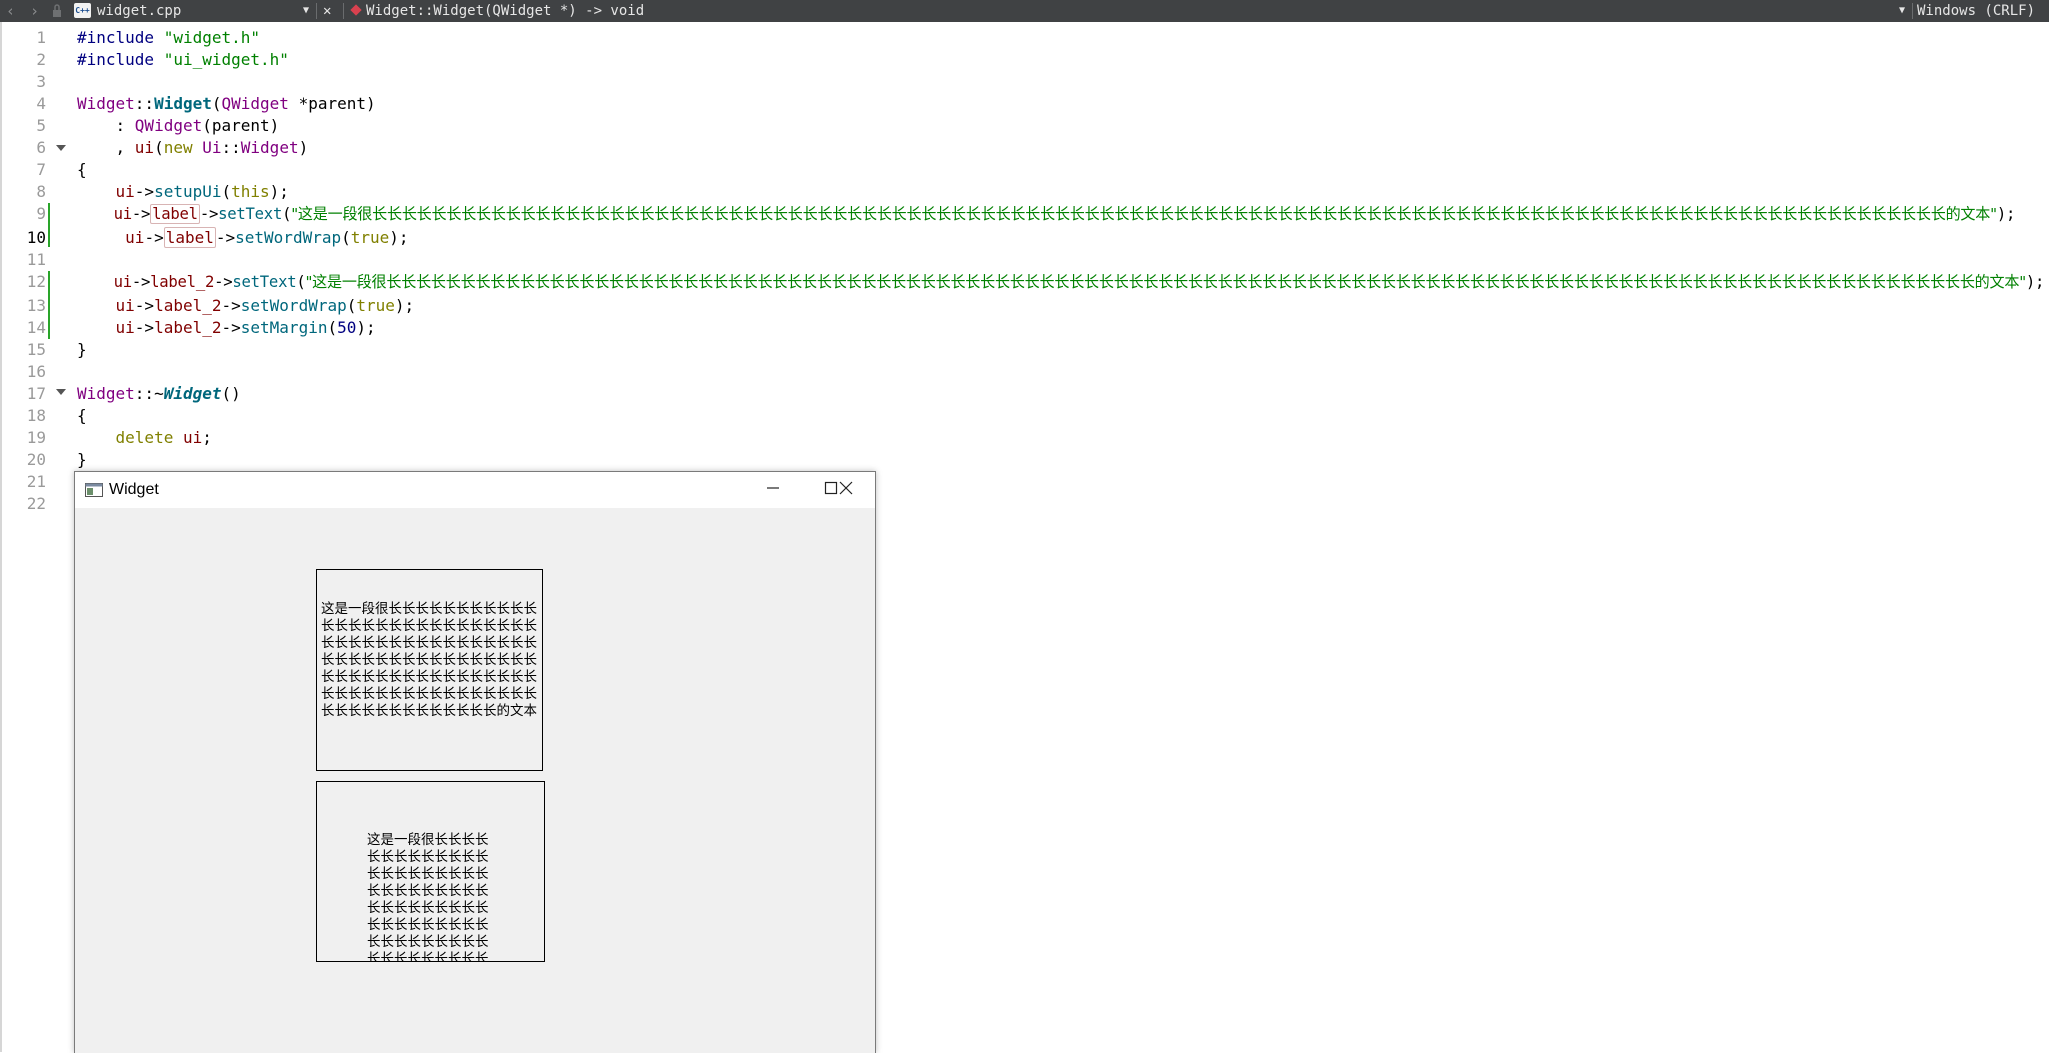  What do you see at coordinates (41, 37) in the screenshot?
I see `line-number: 1` at bounding box center [41, 37].